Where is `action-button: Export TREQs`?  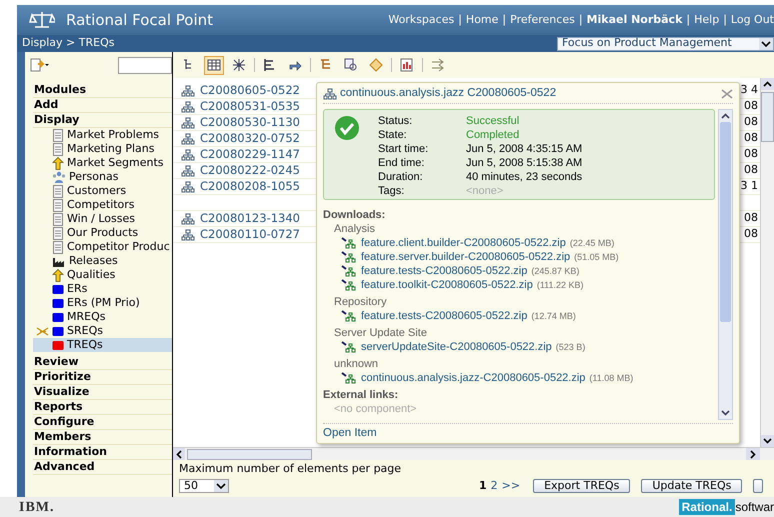
action-button: Export TREQs is located at coordinates (581, 486).